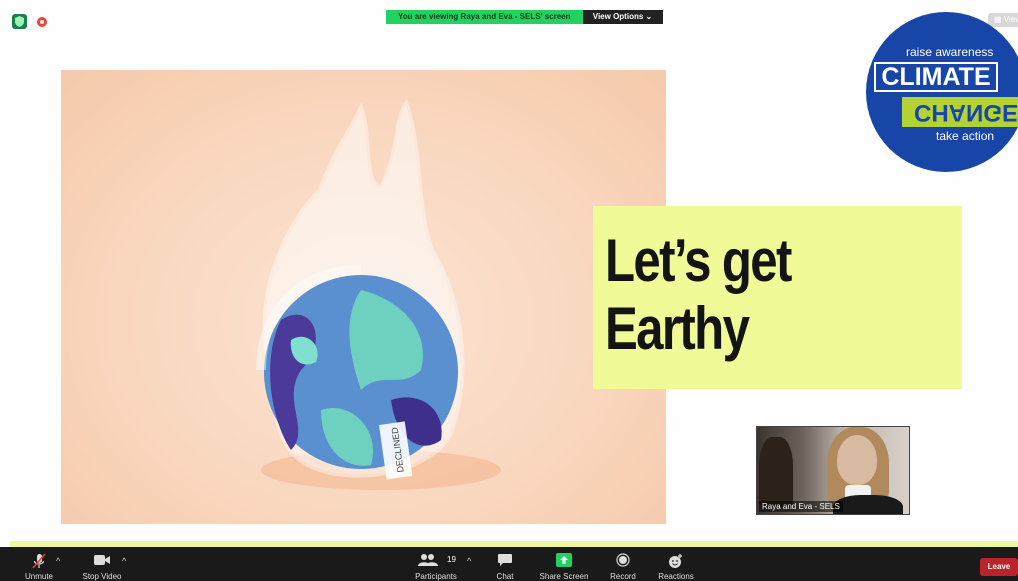 The image size is (1018, 581). I want to click on participants-label: Participants, so click(436, 576).